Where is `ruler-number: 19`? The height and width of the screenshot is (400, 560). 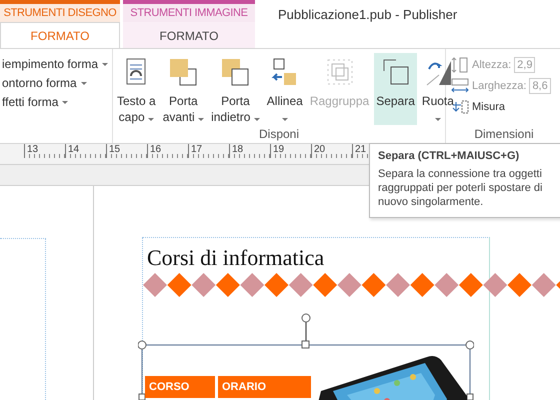
ruler-number: 19 is located at coordinates (290, 151).